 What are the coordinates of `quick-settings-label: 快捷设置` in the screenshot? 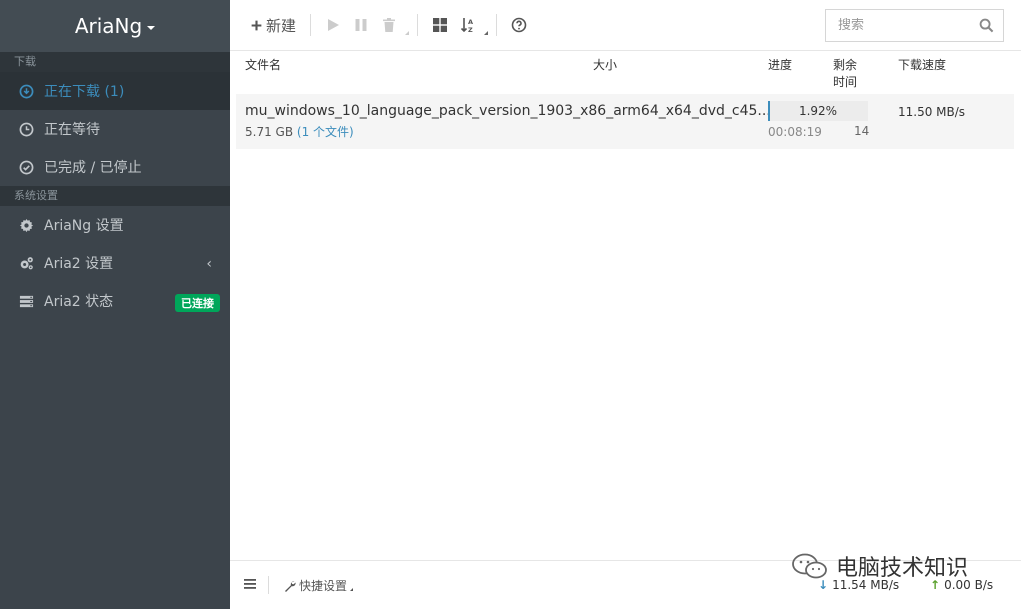 It's located at (323, 586).